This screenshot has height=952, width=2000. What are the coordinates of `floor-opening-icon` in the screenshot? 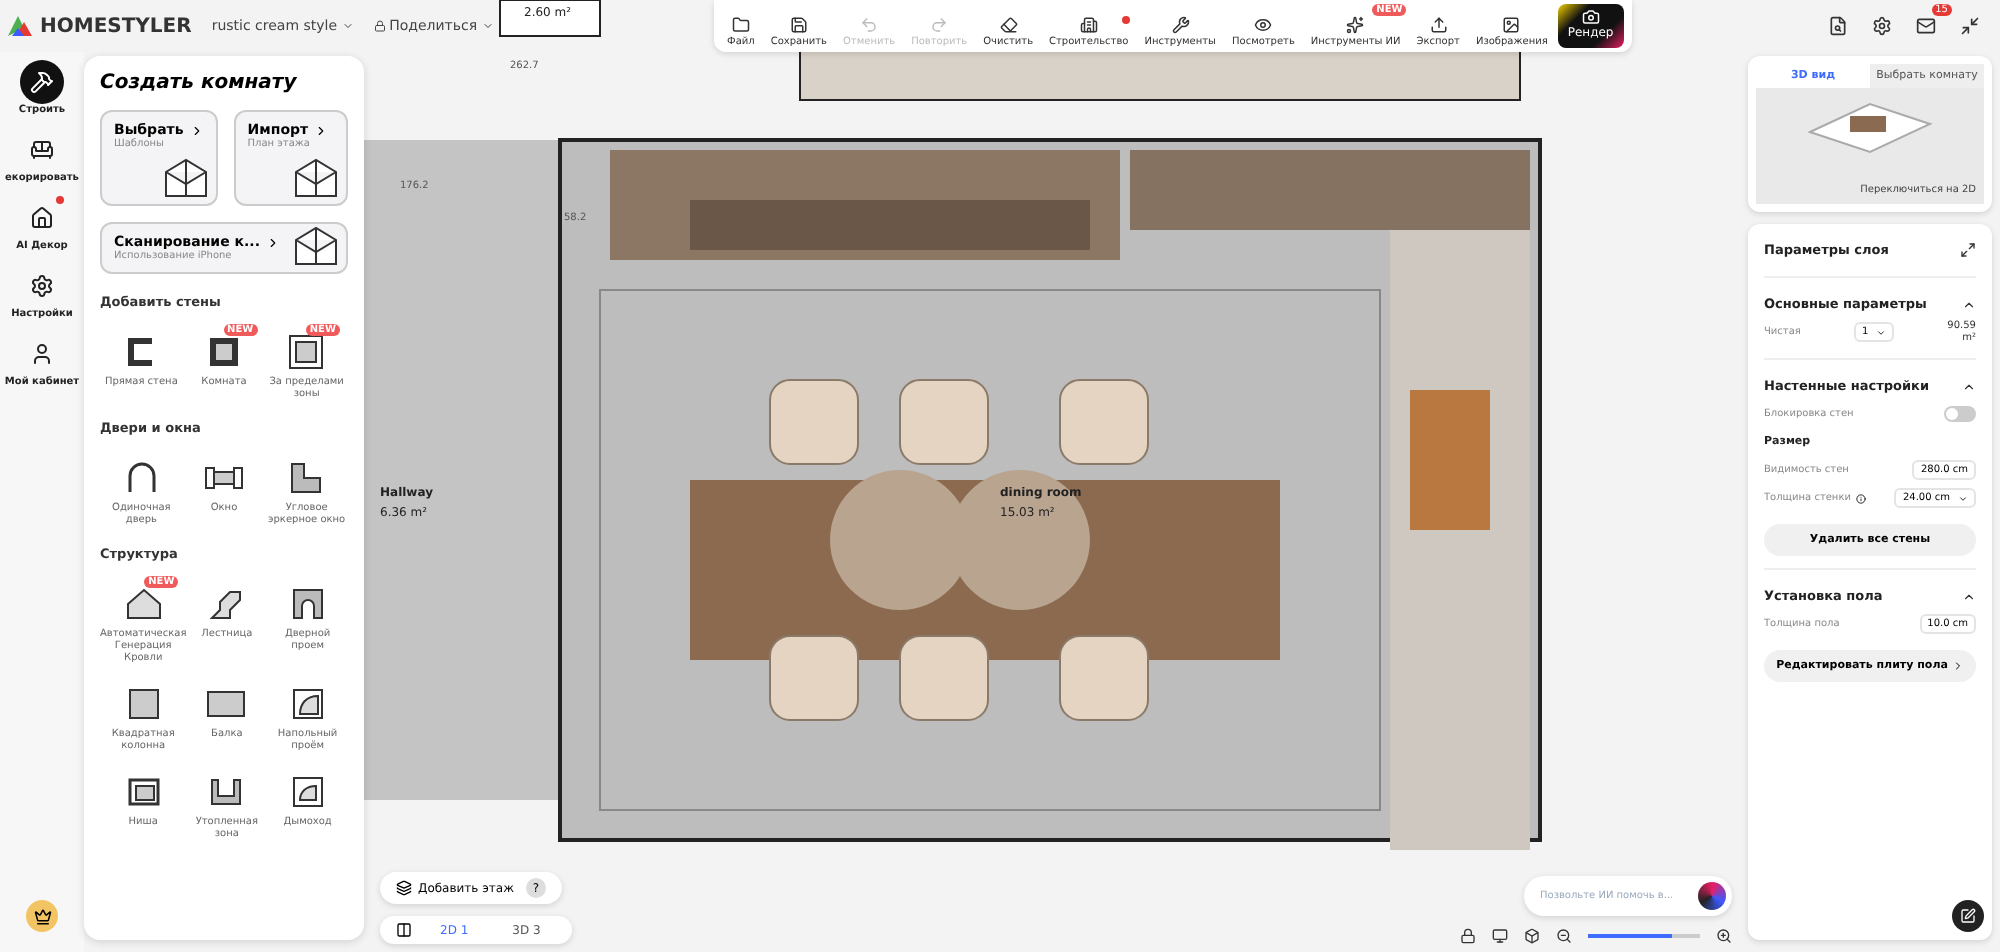 It's located at (307, 704).